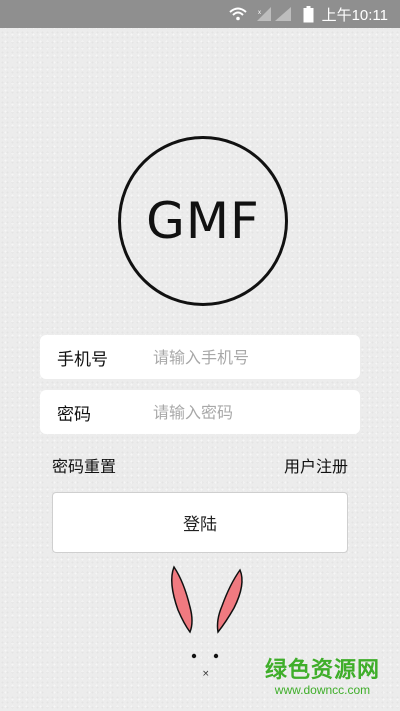 This screenshot has height=711, width=400. I want to click on bunny-mouth: ×, so click(206, 674).